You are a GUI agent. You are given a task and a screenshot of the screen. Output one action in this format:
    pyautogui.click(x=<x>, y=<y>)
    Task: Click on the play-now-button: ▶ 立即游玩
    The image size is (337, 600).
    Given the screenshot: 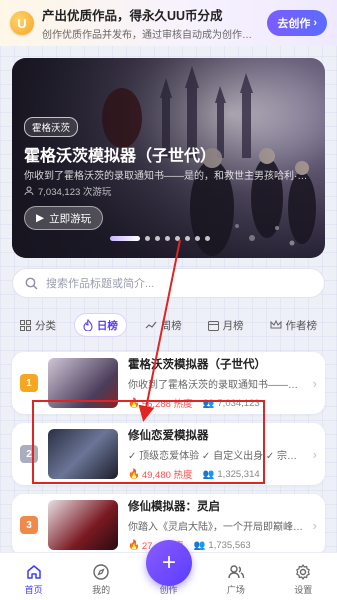 What is the action you would take?
    pyautogui.click(x=64, y=218)
    